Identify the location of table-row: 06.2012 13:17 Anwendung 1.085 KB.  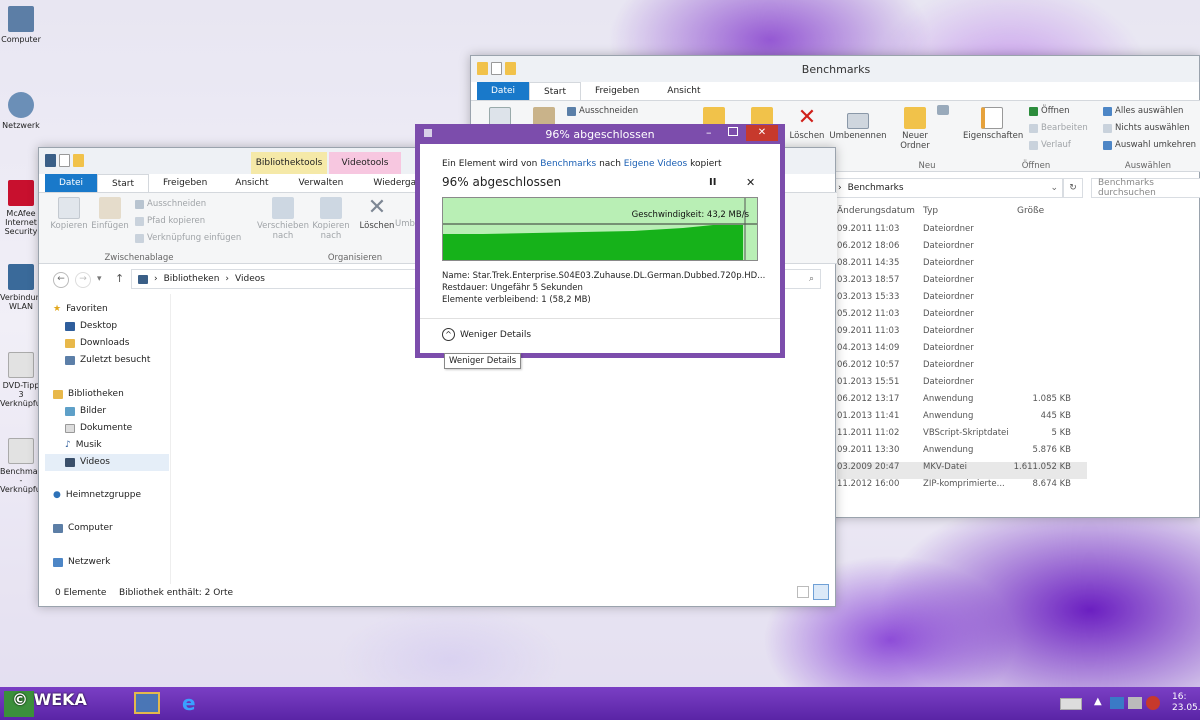
(962, 402).